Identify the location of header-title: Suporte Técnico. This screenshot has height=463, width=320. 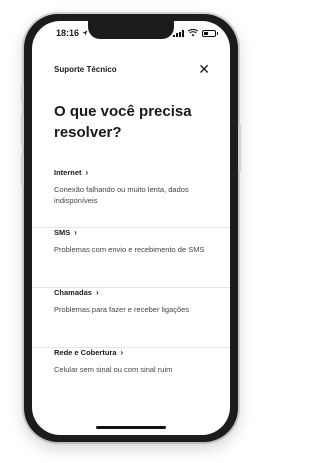
(85, 69).